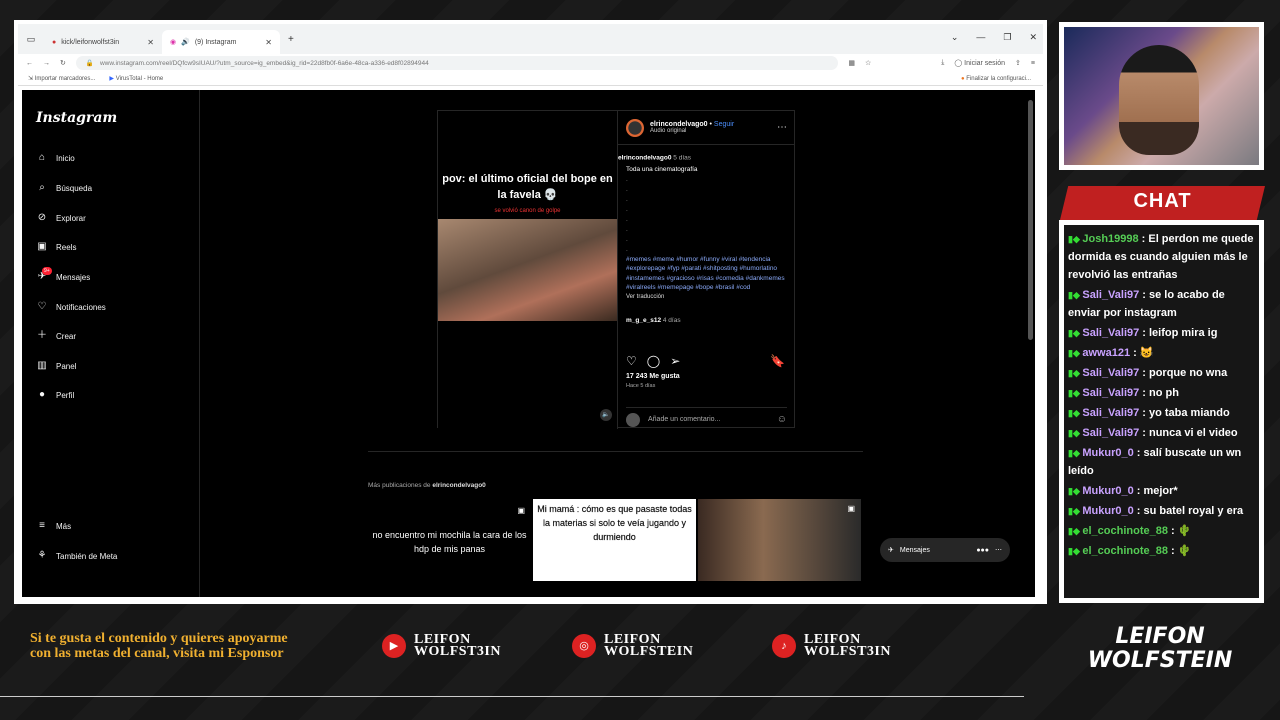 Image resolution: width=1280 pixels, height=720 pixels. Describe the element at coordinates (71, 307) in the screenshot. I see `nav-notificaciones: ♡ Notificaciones` at that location.